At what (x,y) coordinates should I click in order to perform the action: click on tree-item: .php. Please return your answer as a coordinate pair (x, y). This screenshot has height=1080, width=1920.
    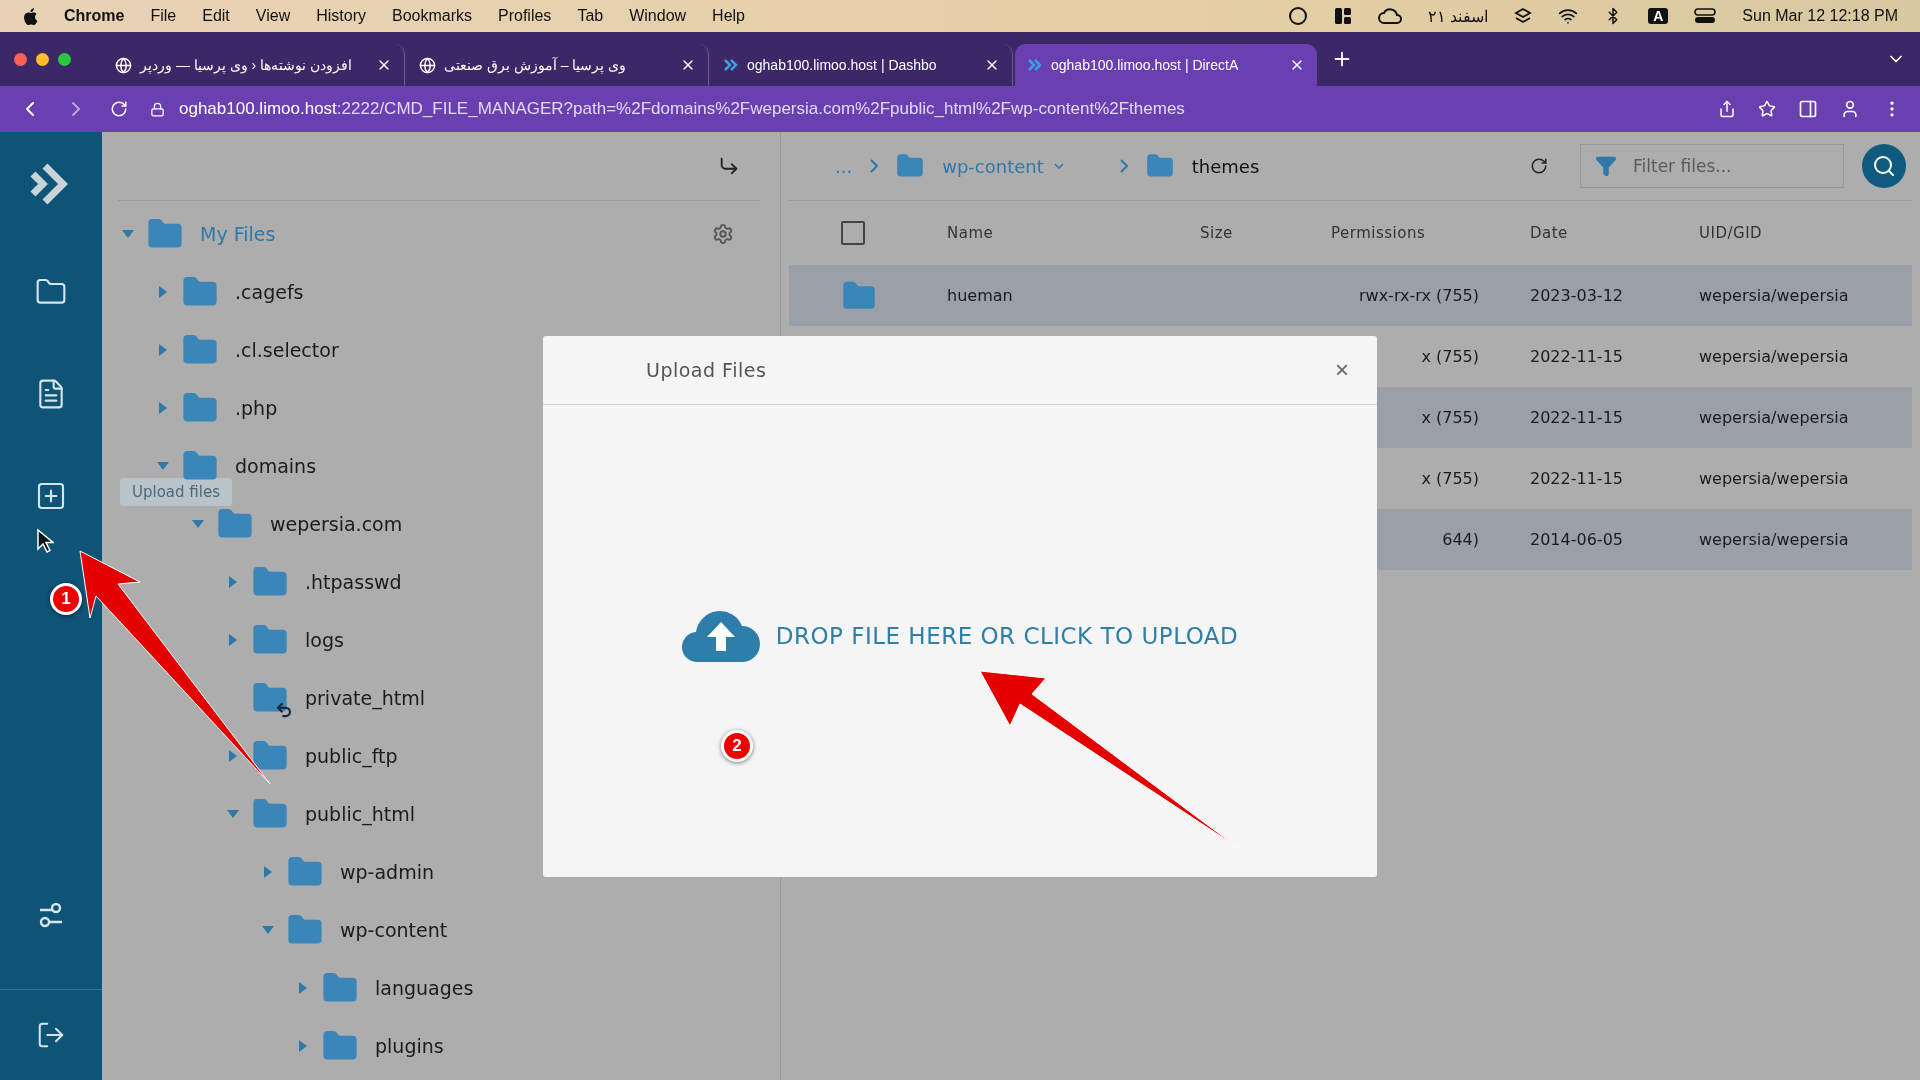
    Looking at the image, I should click on (256, 408).